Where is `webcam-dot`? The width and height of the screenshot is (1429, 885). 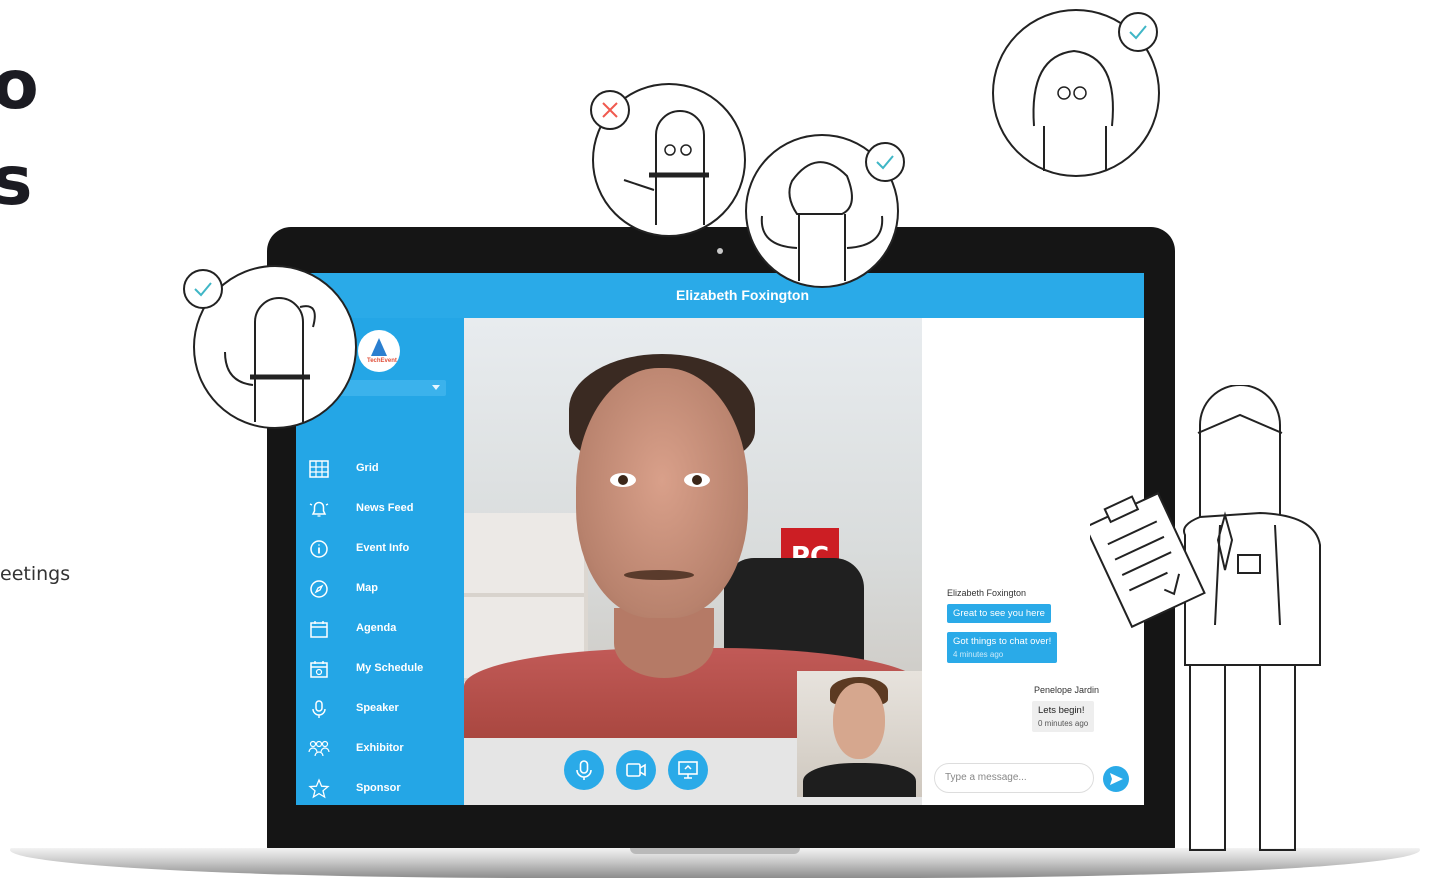 webcam-dot is located at coordinates (720, 251).